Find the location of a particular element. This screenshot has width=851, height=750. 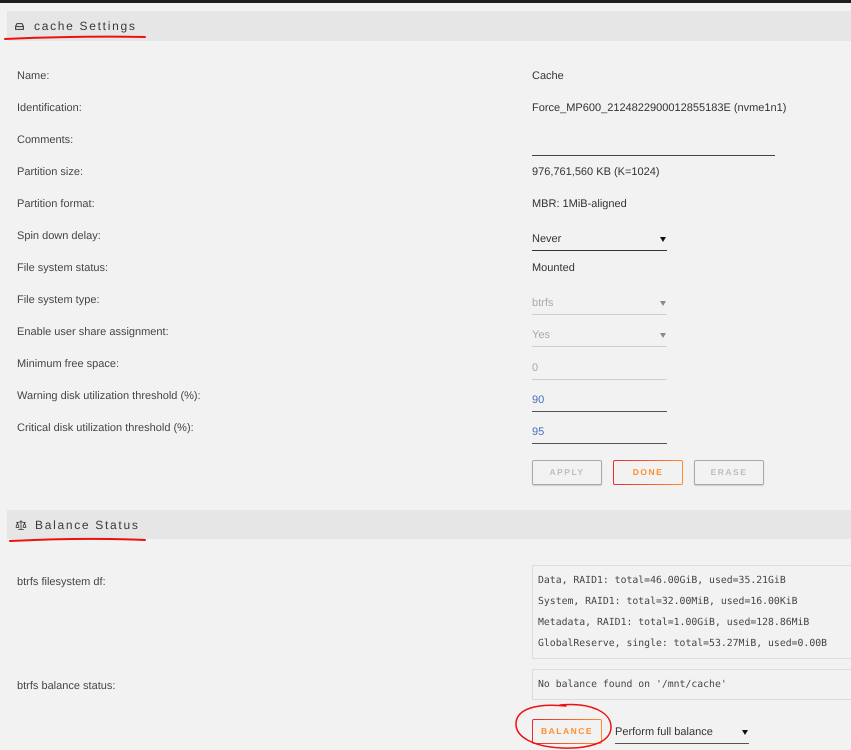

output-line: Metadata, RAID1: total=1.00GiB, used=128.86MiB is located at coordinates (674, 623).